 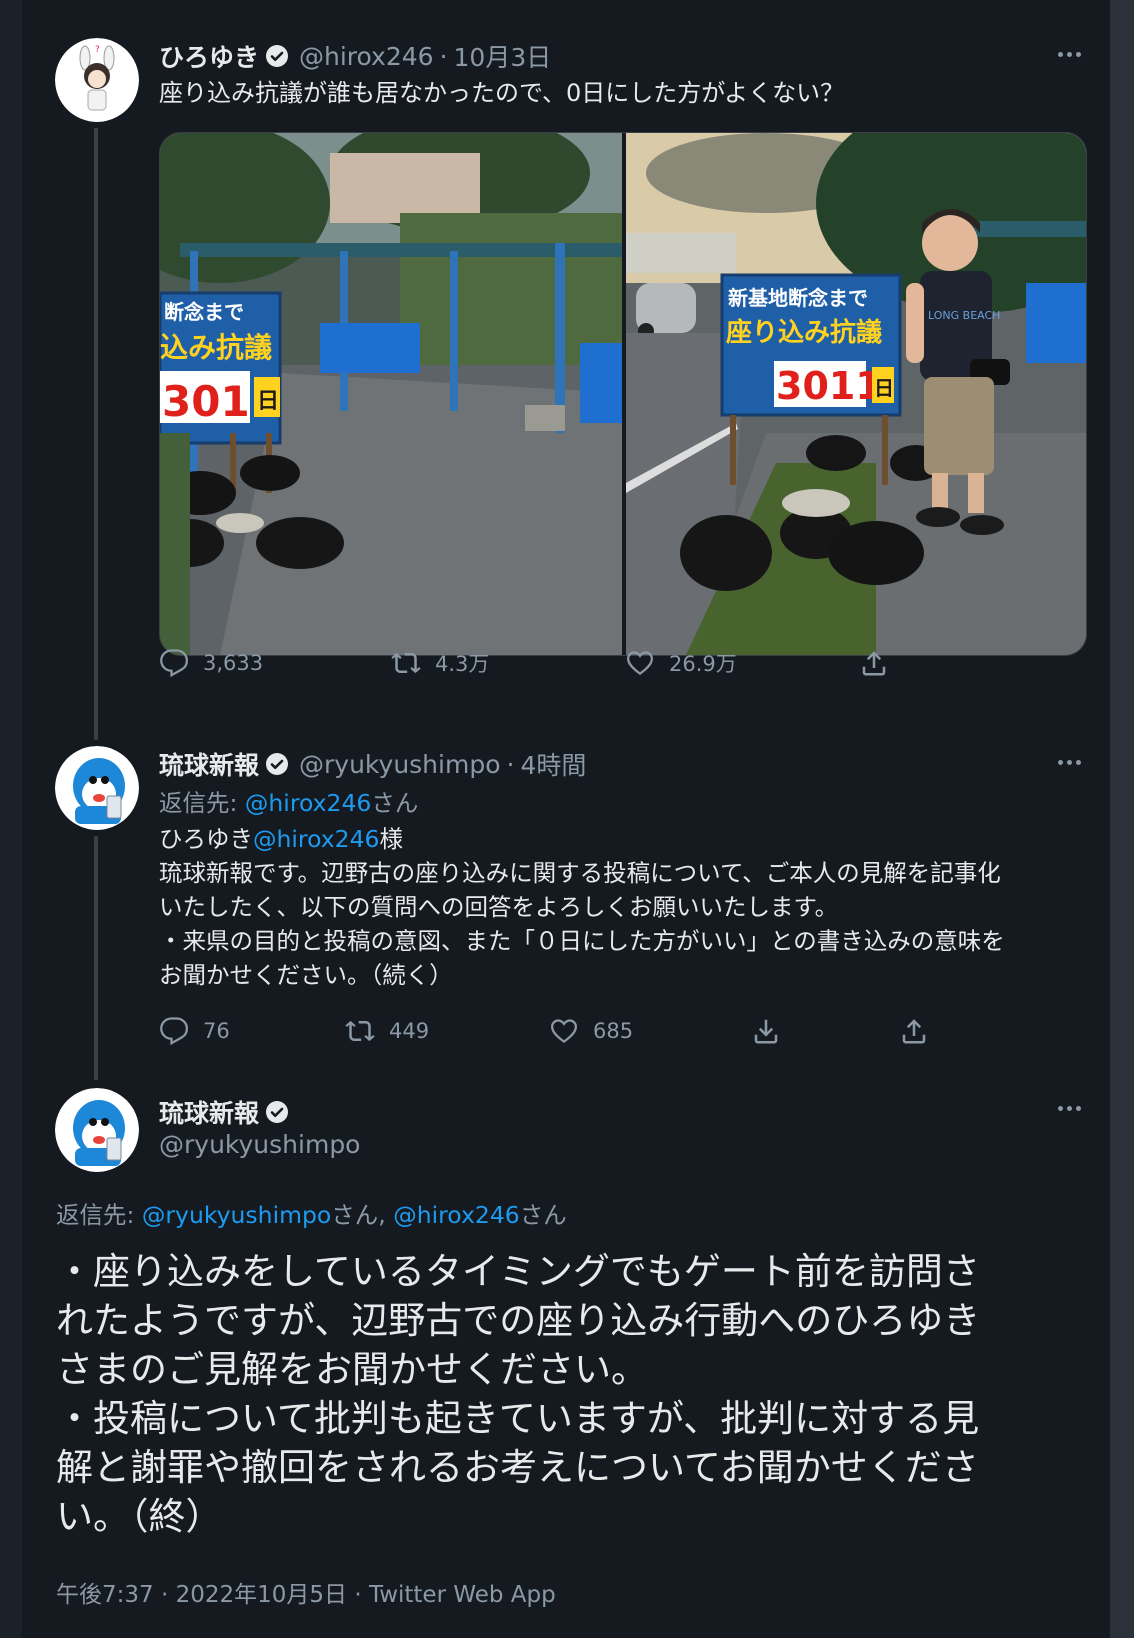 I want to click on author-name: ひろゆき, so click(x=209, y=56).